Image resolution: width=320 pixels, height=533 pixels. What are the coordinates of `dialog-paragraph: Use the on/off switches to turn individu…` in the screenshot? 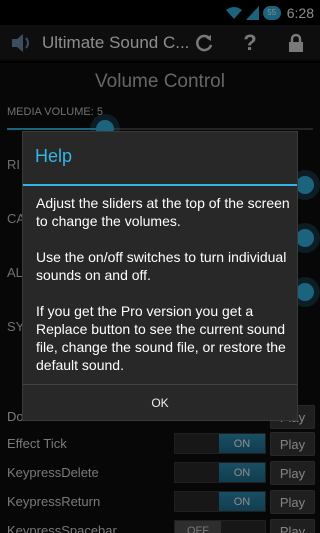 It's located at (161, 266).